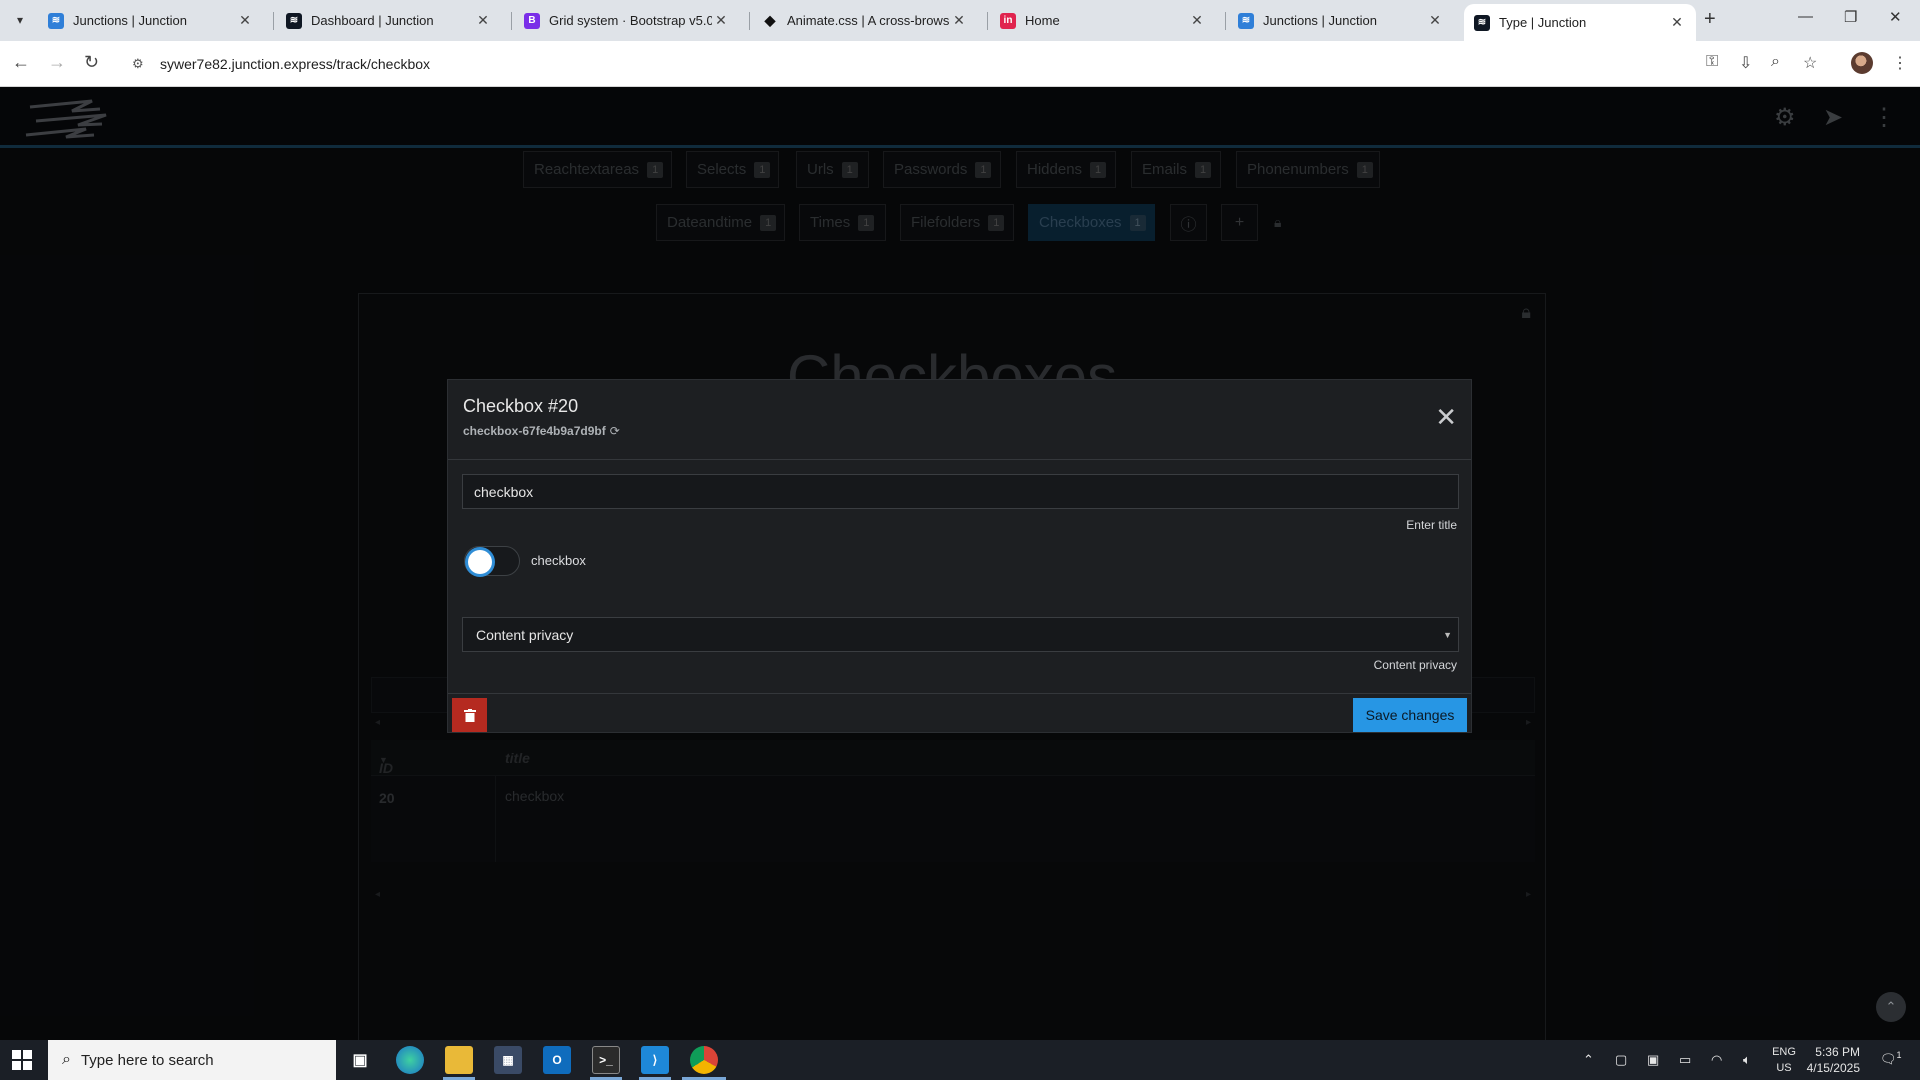 The width and height of the screenshot is (1920, 1080). What do you see at coordinates (1653, 1060) in the screenshot?
I see `security-icon: ▣` at bounding box center [1653, 1060].